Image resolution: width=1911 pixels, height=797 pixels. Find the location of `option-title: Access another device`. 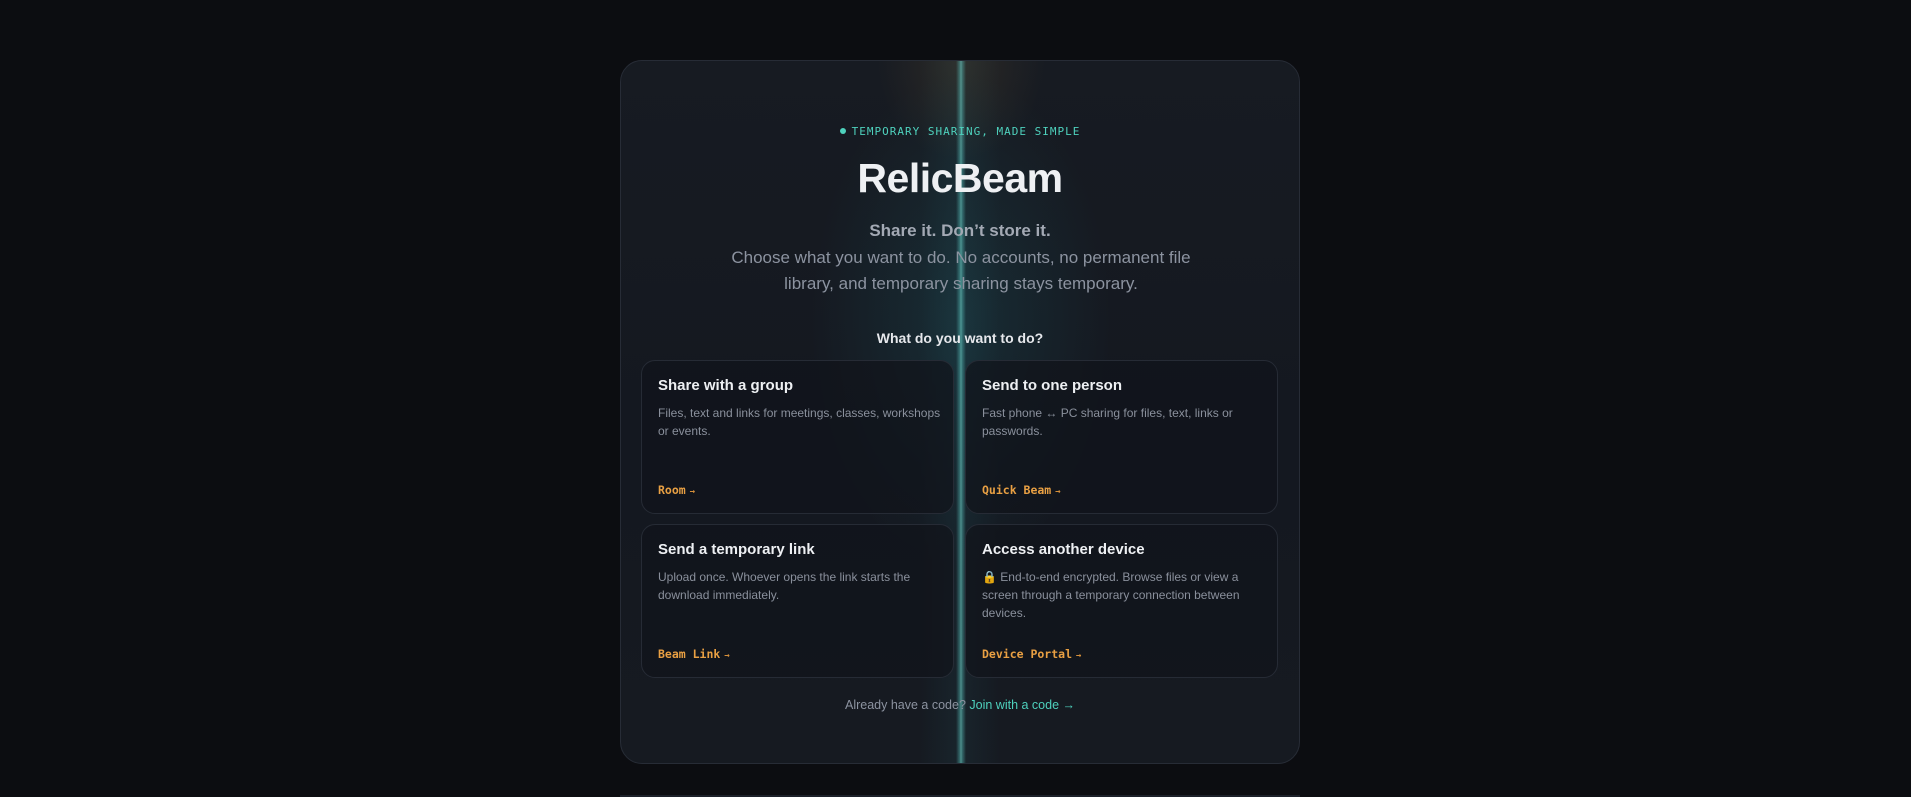

option-title: Access another device is located at coordinates (1063, 549).